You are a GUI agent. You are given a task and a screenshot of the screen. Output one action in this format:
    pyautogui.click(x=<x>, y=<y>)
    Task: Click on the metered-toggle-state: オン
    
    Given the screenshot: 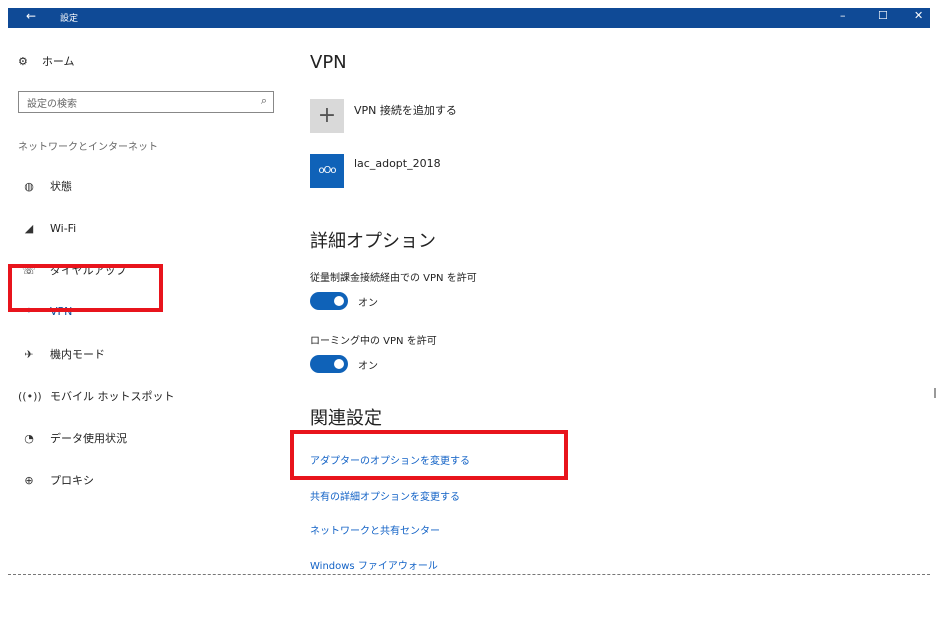 What is the action you would take?
    pyautogui.click(x=368, y=303)
    